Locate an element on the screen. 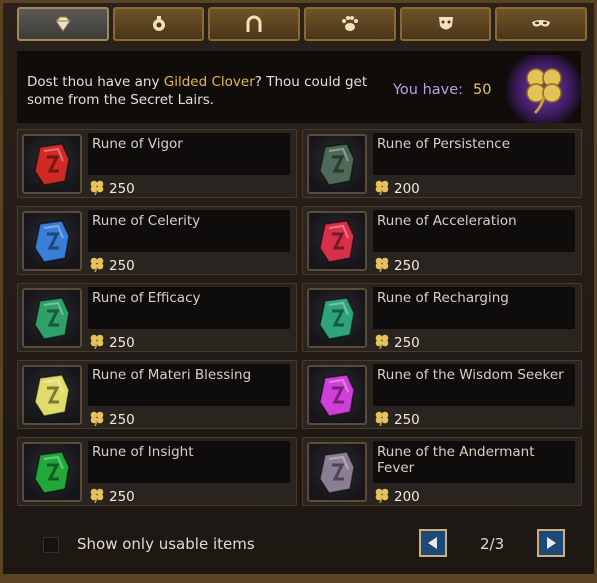 Image resolution: width=597 pixels, height=583 pixels. item-card: Rune of Efficacy 250 is located at coordinates (157, 317).